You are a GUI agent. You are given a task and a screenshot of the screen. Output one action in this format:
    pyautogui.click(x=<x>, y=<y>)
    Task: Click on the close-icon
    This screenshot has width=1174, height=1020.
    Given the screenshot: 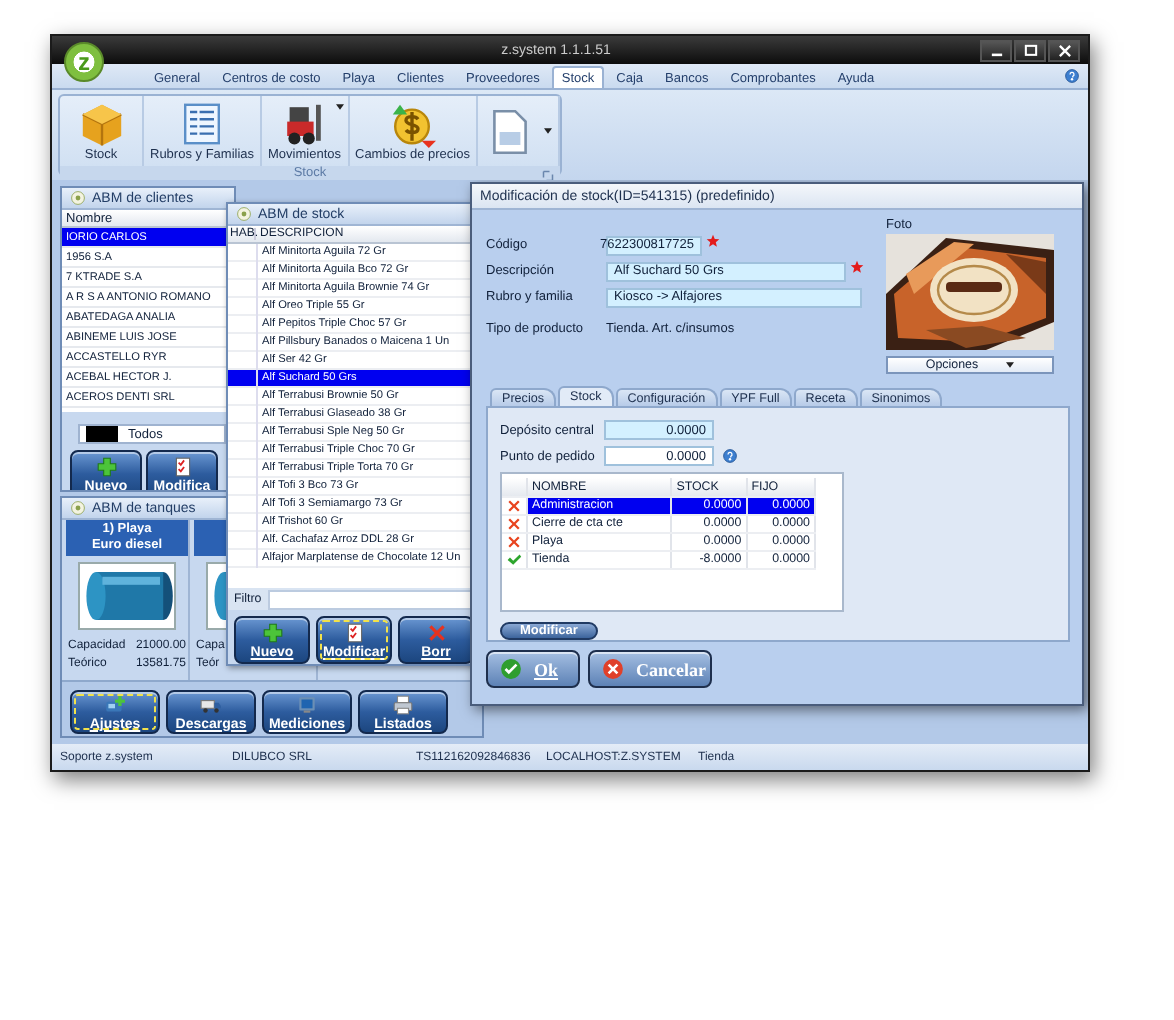 What is the action you would take?
    pyautogui.click(x=1064, y=50)
    